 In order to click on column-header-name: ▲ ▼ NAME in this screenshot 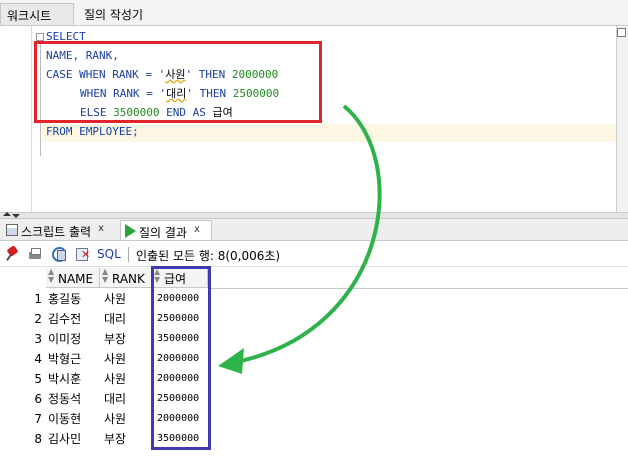, I will do `click(73, 278)`.